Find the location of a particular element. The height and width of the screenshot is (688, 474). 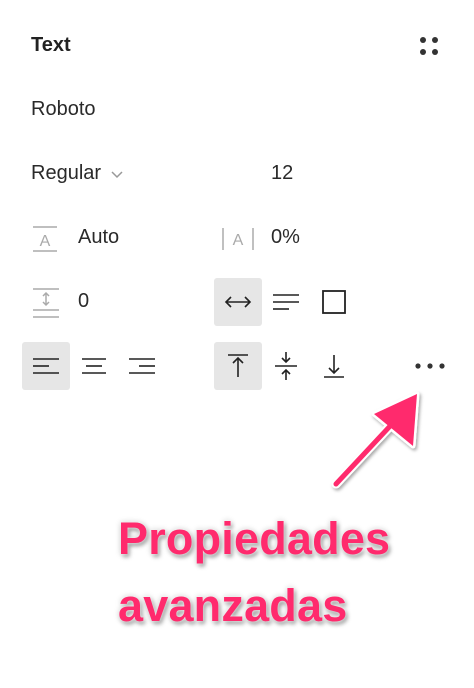

line-height-icon: A is located at coordinates (45, 239).